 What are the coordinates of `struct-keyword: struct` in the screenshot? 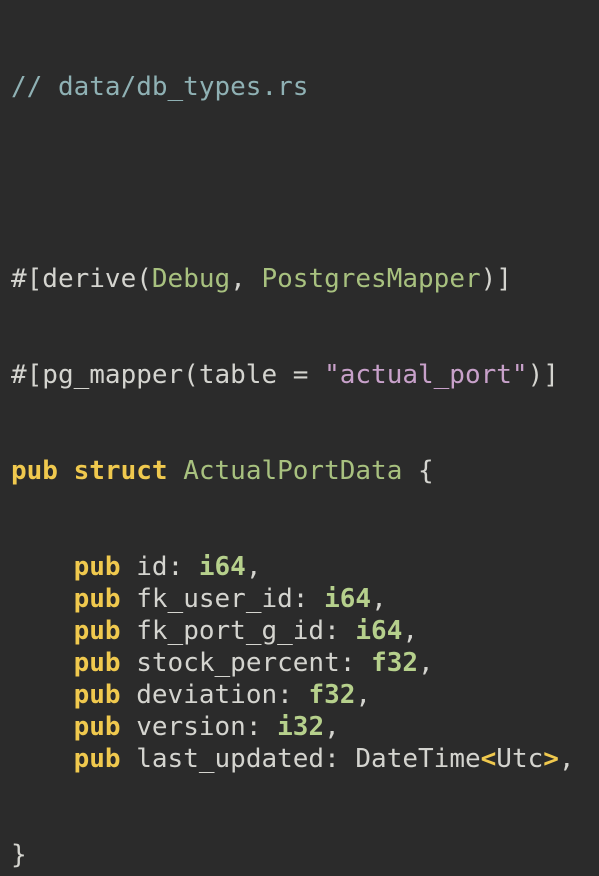 It's located at (120, 471).